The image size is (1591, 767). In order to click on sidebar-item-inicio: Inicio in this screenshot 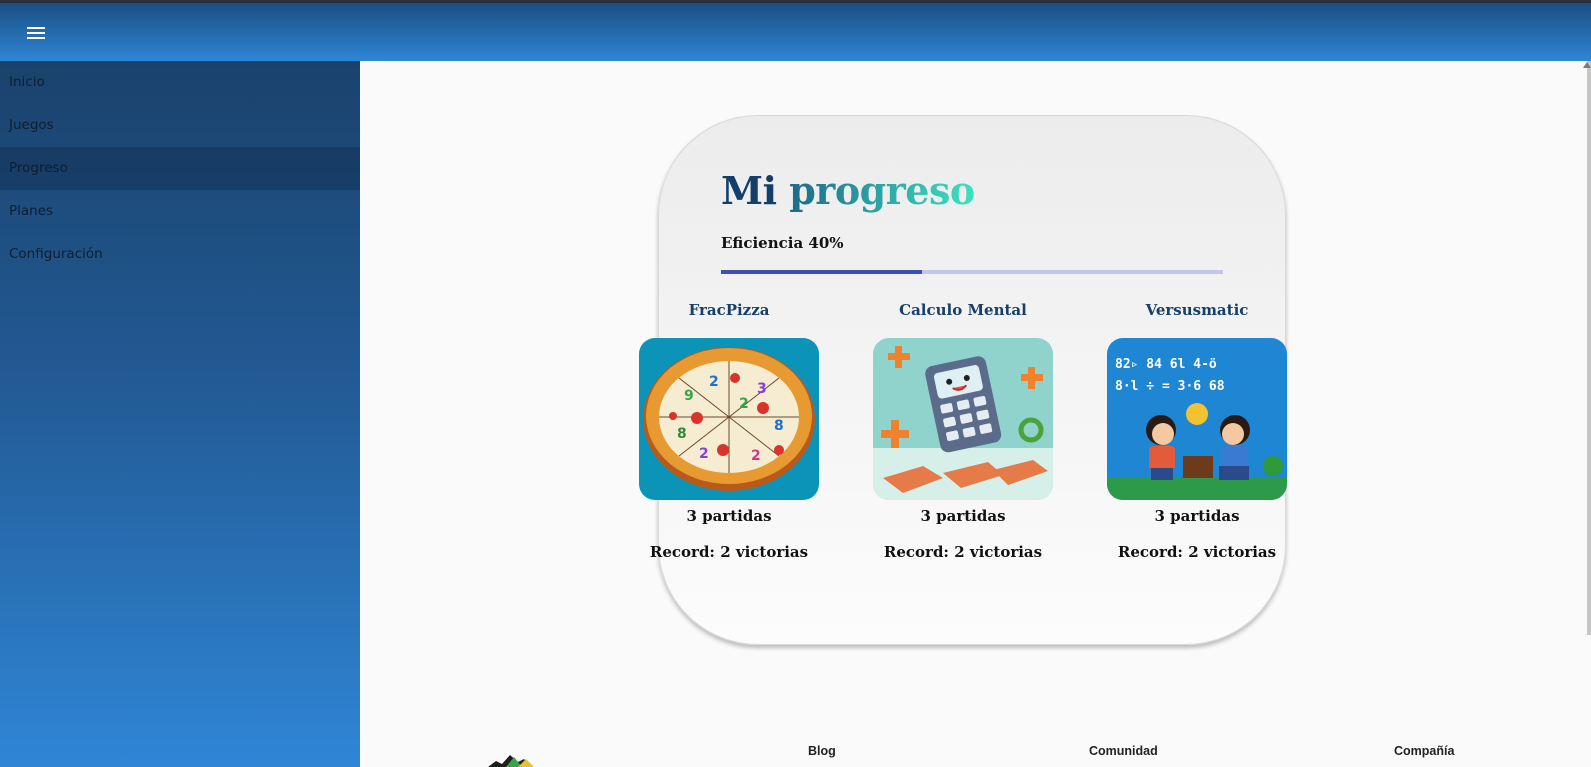, I will do `click(180, 82)`.